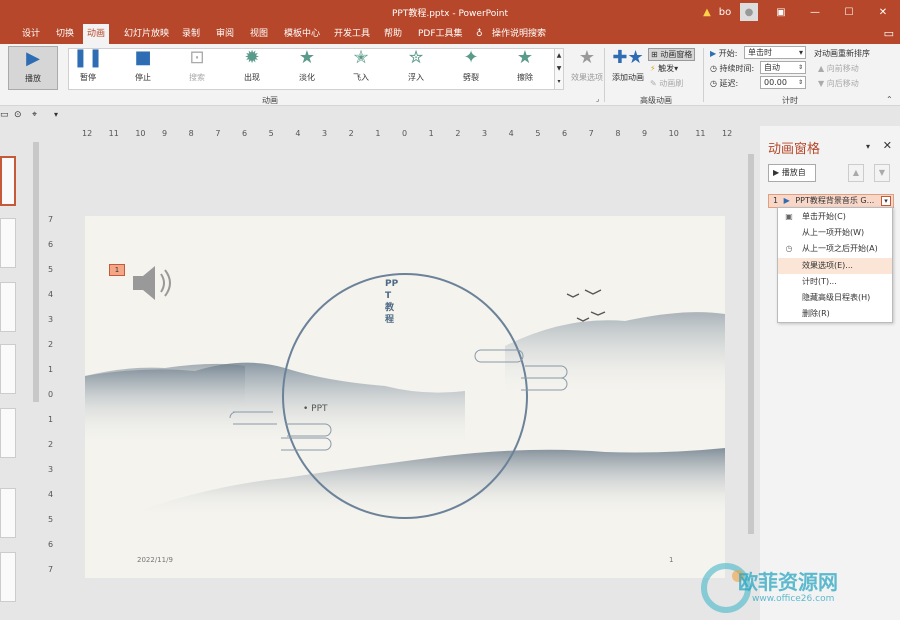 The width and height of the screenshot is (900, 620). I want to click on brush-icon: ✎, so click(653, 83).